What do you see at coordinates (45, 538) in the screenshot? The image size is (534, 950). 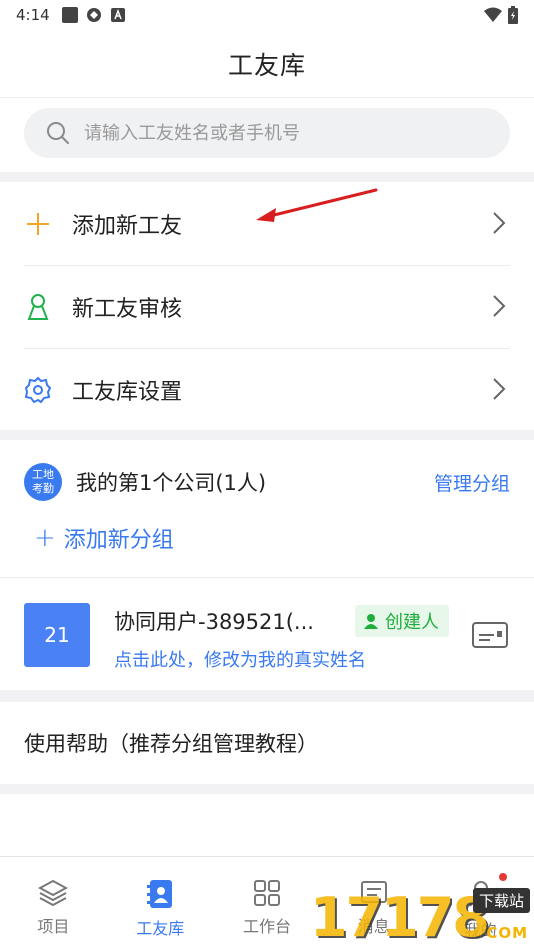 I see `plus-icon: +` at bounding box center [45, 538].